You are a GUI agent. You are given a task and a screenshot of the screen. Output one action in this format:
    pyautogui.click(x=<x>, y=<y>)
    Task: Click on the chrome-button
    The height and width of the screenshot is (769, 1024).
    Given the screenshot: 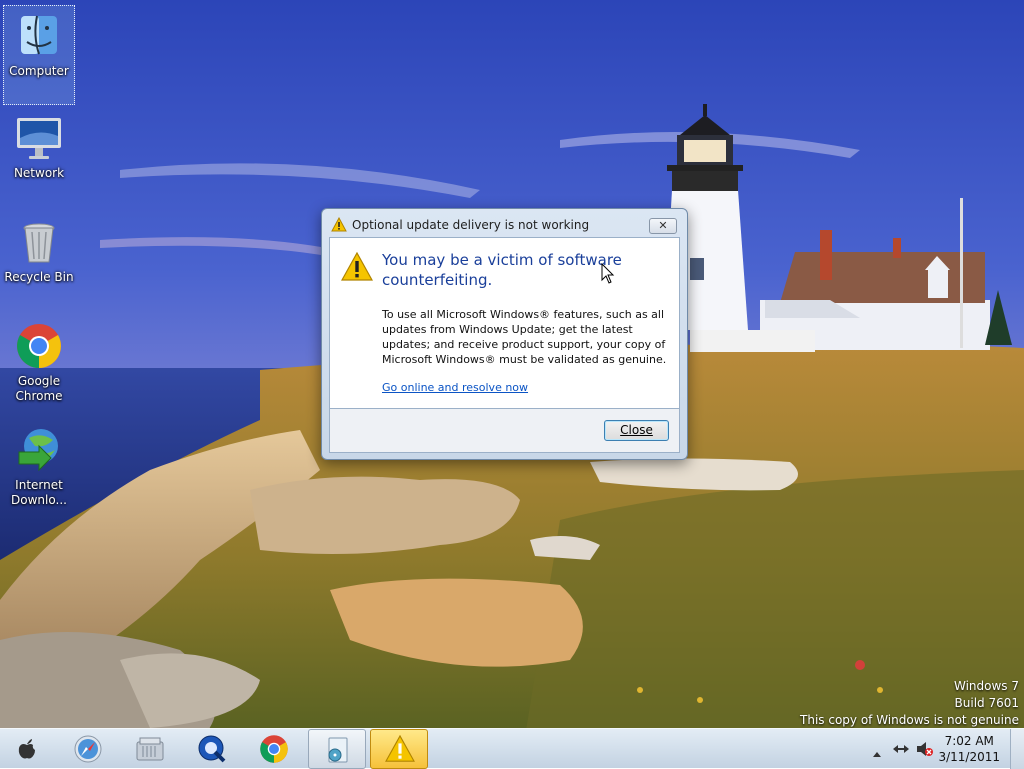 What is the action you would take?
    pyautogui.click(x=275, y=749)
    